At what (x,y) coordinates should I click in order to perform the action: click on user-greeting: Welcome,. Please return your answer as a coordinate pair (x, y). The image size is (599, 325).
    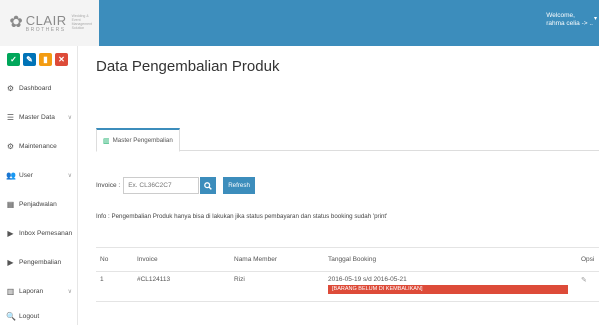
    Looking at the image, I should click on (560, 15).